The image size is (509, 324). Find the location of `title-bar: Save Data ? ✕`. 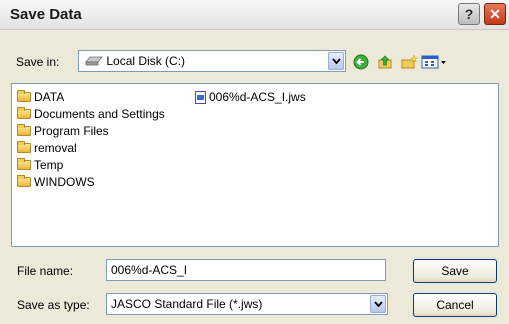

title-bar: Save Data ? ✕ is located at coordinates (254, 15).